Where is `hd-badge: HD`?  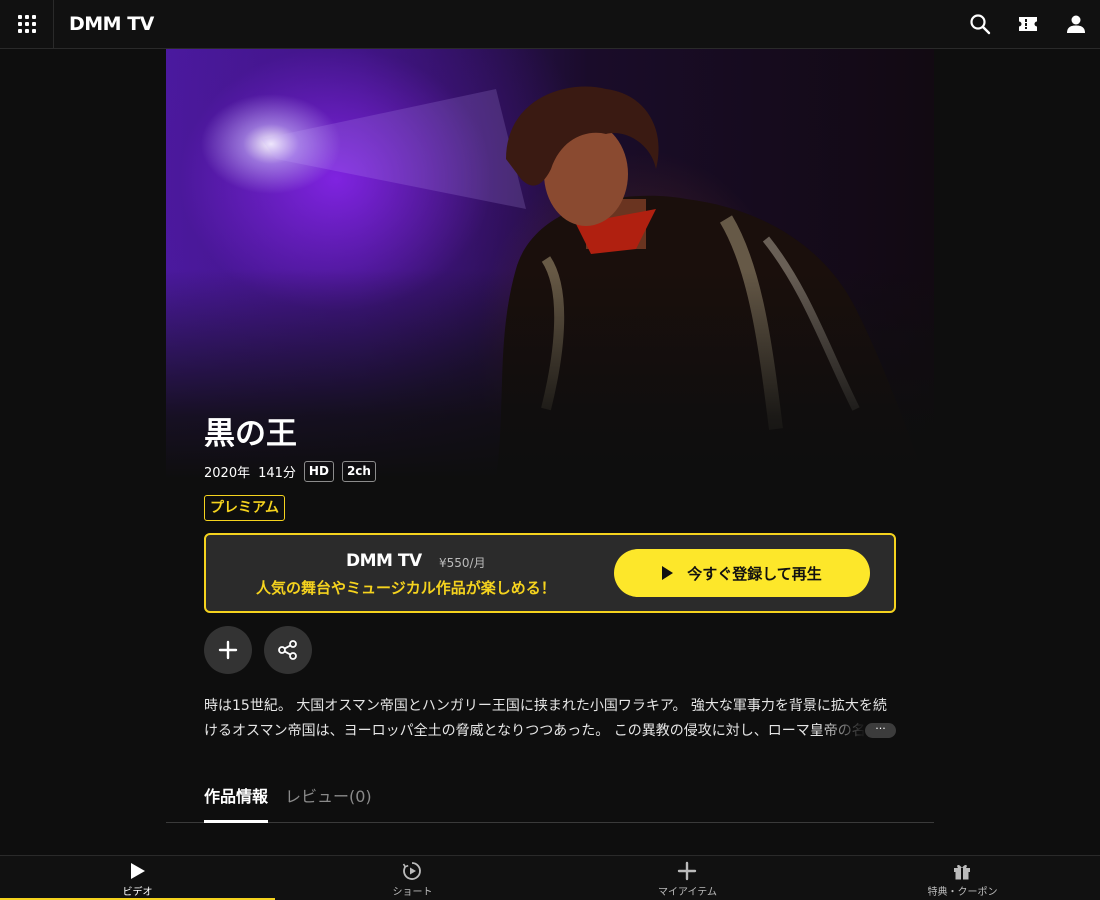
hd-badge: HD is located at coordinates (318, 471).